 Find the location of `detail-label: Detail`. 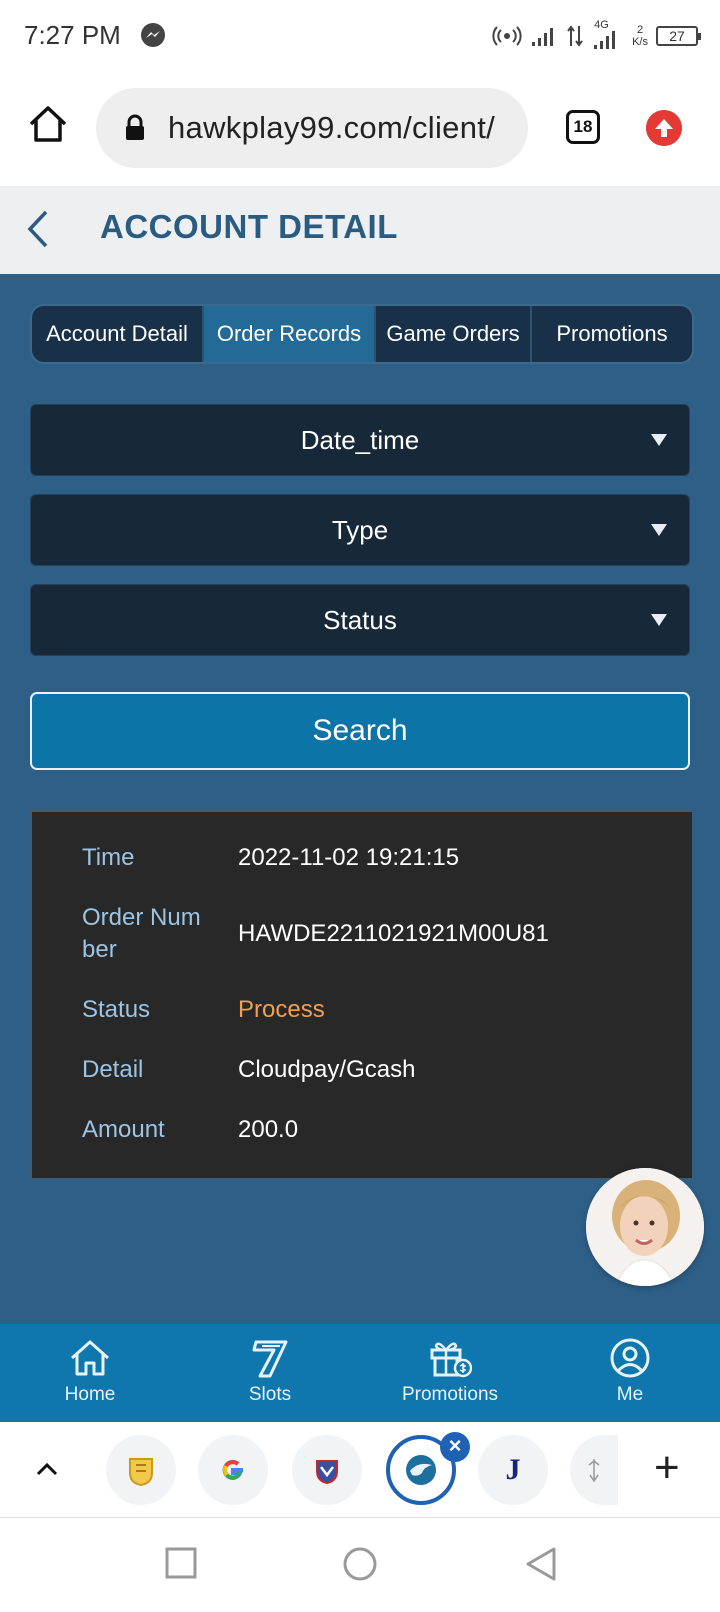

detail-label: Detail is located at coordinates (113, 1069).